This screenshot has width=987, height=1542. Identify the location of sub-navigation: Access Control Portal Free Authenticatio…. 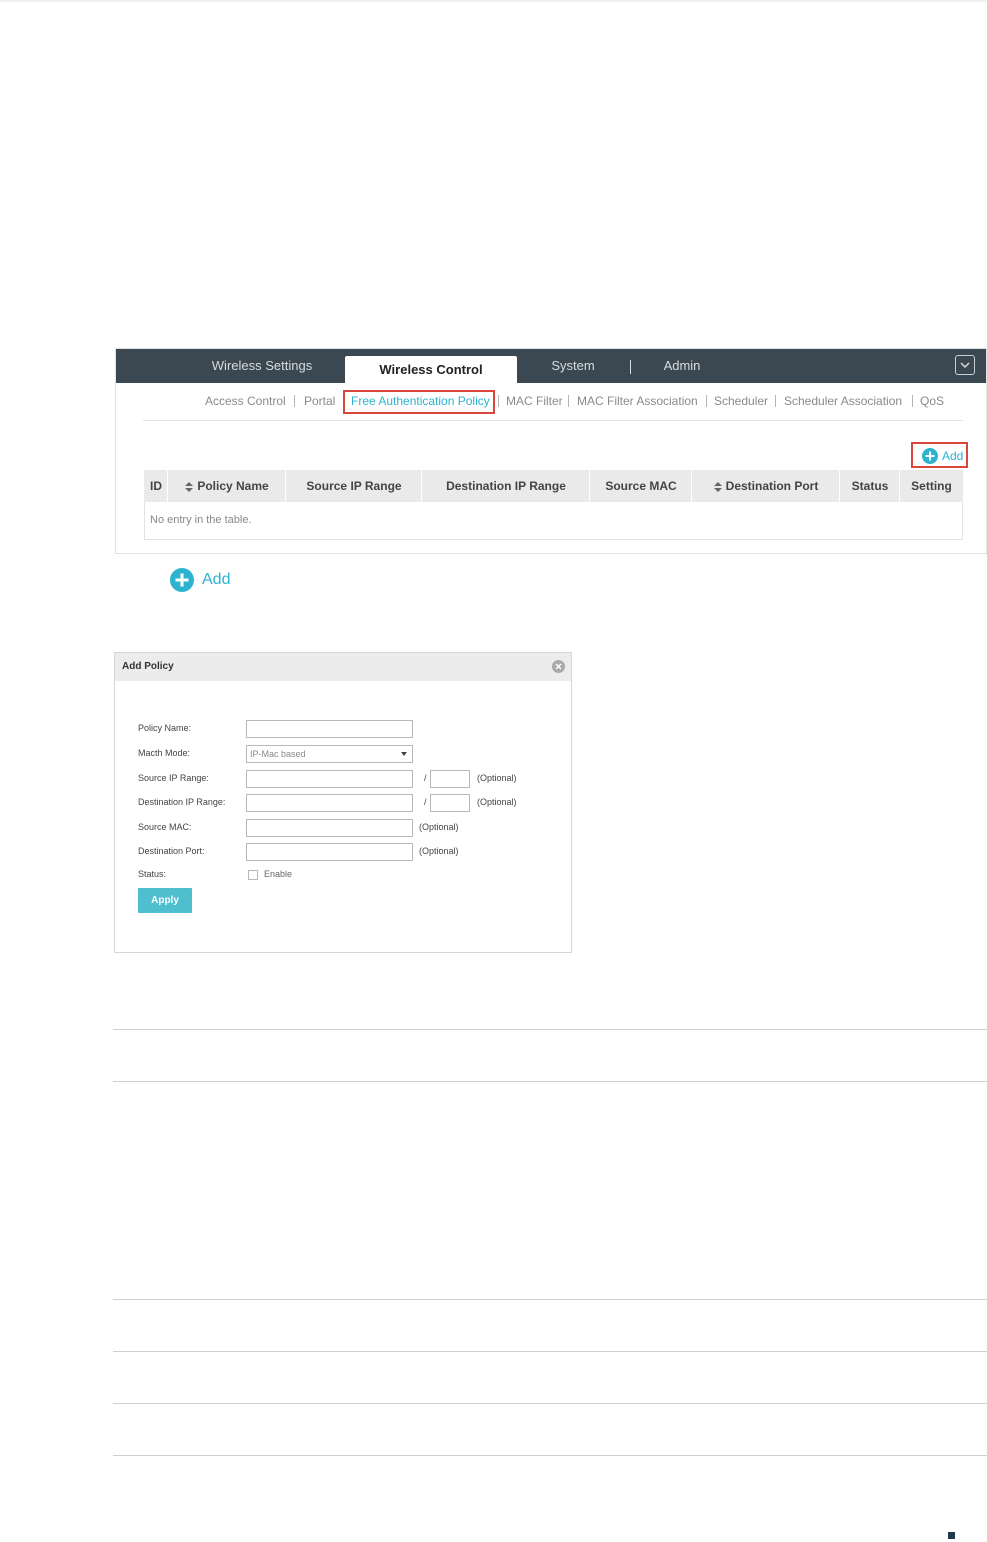
(551, 401).